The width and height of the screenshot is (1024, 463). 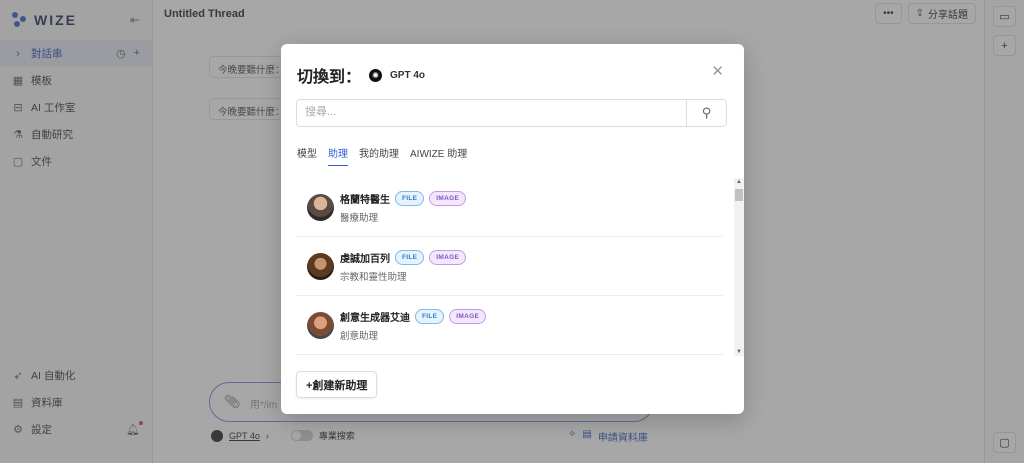 I want to click on search-box: ⚲, so click(x=511, y=113).